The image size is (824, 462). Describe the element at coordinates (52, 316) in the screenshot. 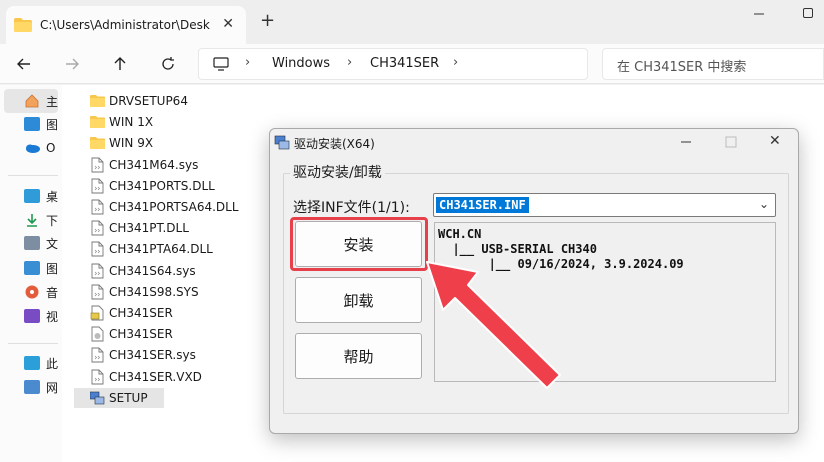

I see `sidebar-item-label: 视` at that location.